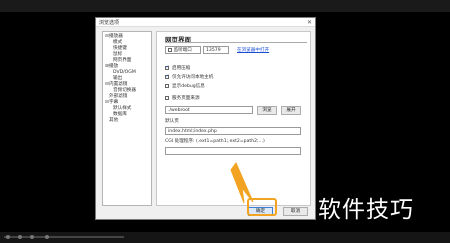  I want to click on watermark-text: 软件技巧, so click(366, 210).